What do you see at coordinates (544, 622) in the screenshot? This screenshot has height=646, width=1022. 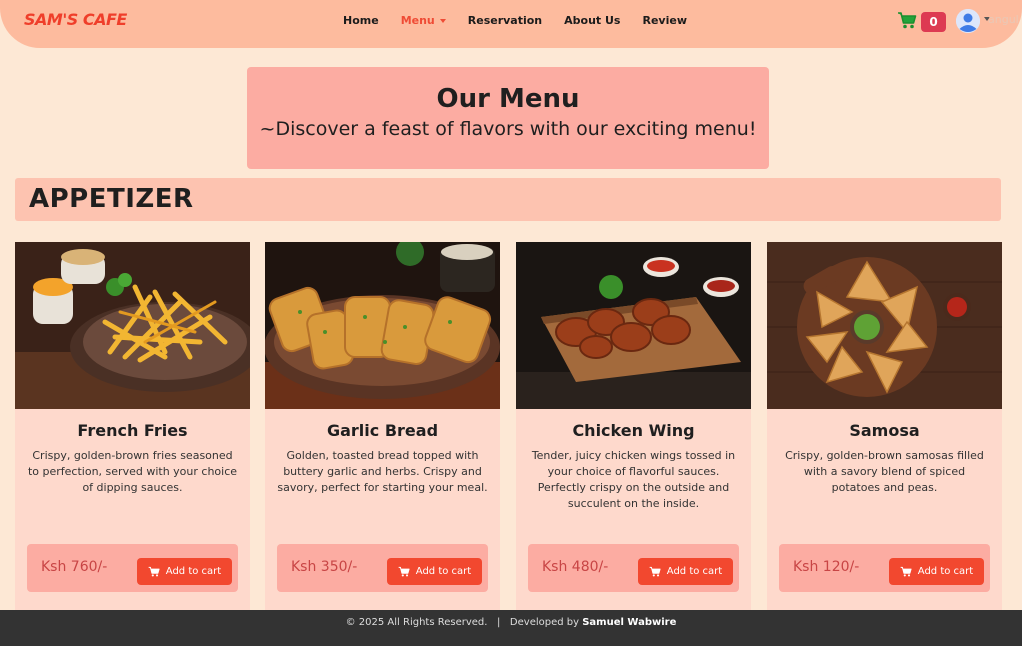 I see `footer-developed-by: Developed by` at bounding box center [544, 622].